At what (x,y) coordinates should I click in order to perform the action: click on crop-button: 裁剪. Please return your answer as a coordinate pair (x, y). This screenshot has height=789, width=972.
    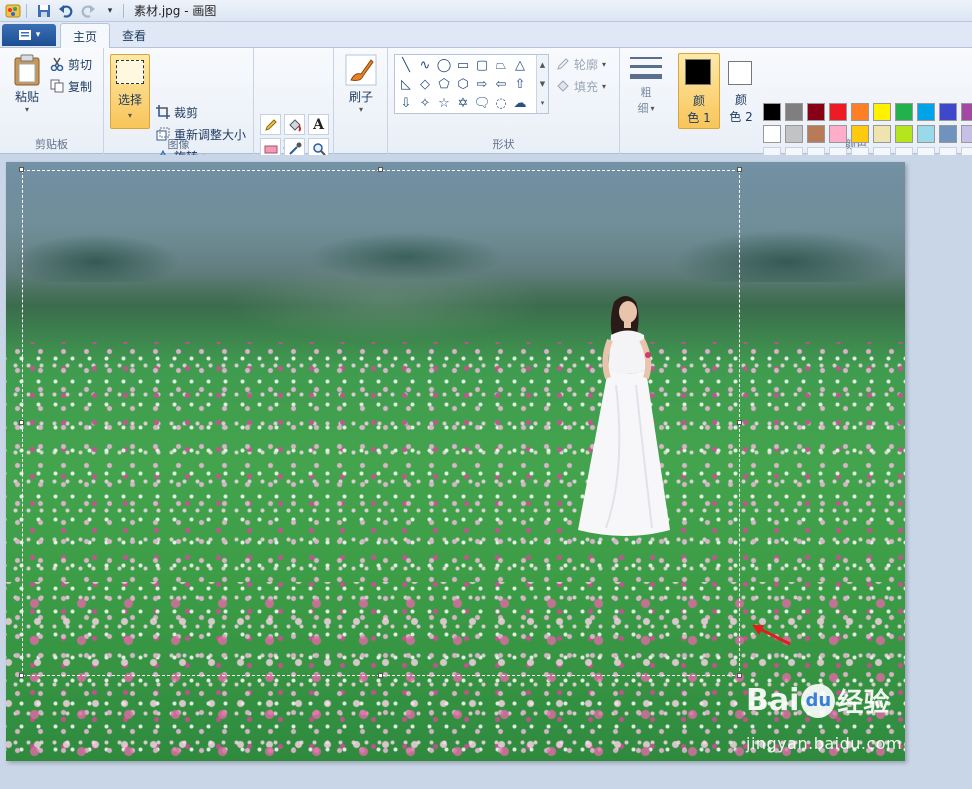
    Looking at the image, I should click on (177, 112).